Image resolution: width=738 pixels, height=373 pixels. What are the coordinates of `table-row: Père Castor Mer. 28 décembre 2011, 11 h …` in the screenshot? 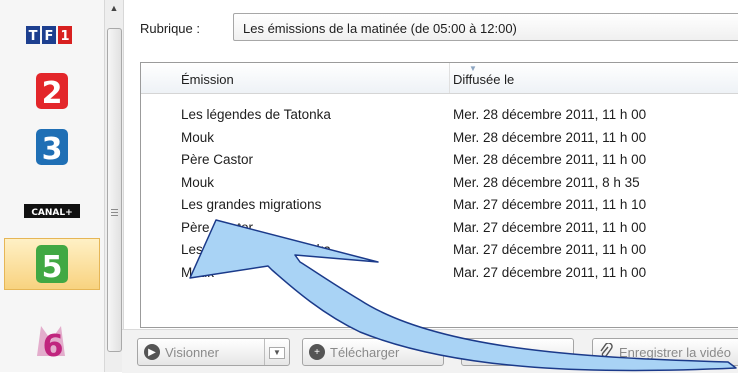 It's located at (439, 161).